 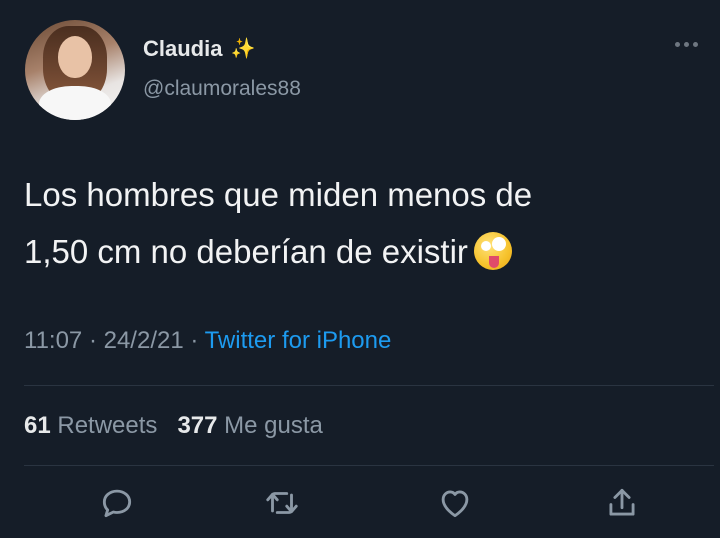 I want to click on sparkles-icon: ✨, so click(x=243, y=49).